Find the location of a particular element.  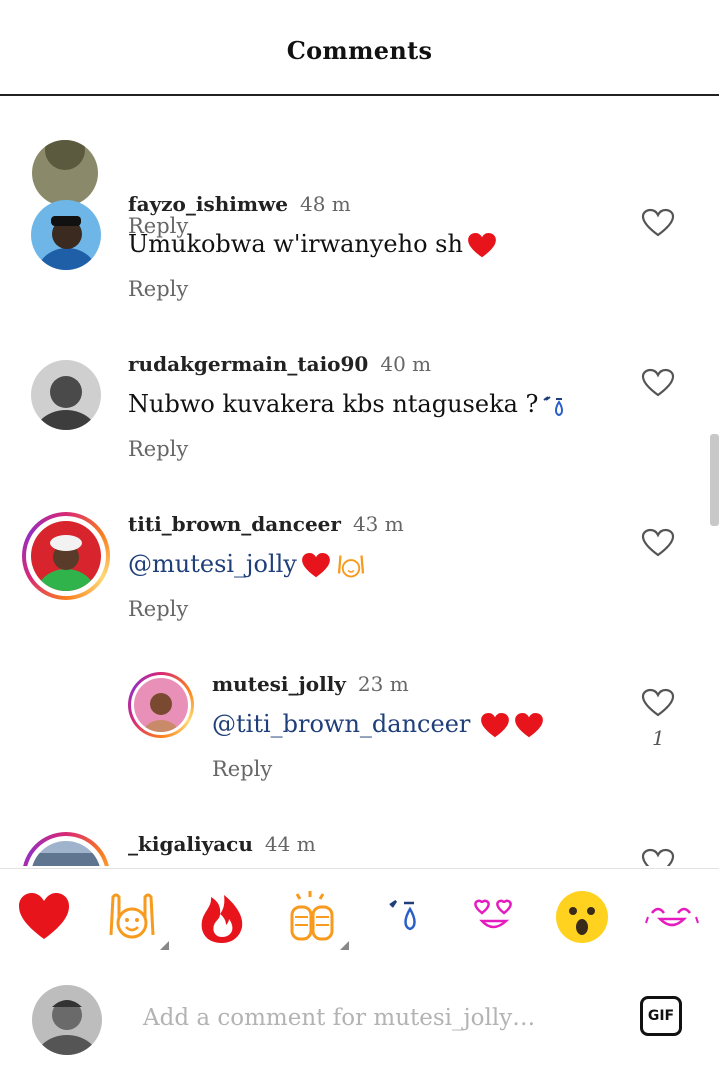

fire-emoji-button is located at coordinates (222, 917).